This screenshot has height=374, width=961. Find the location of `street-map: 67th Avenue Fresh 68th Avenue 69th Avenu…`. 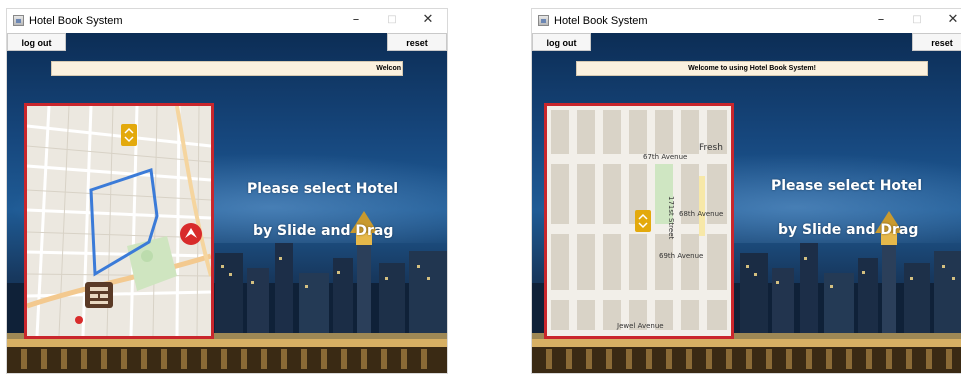

street-map: 67th Avenue Fresh 68th Avenue 69th Avenu… is located at coordinates (639, 221).